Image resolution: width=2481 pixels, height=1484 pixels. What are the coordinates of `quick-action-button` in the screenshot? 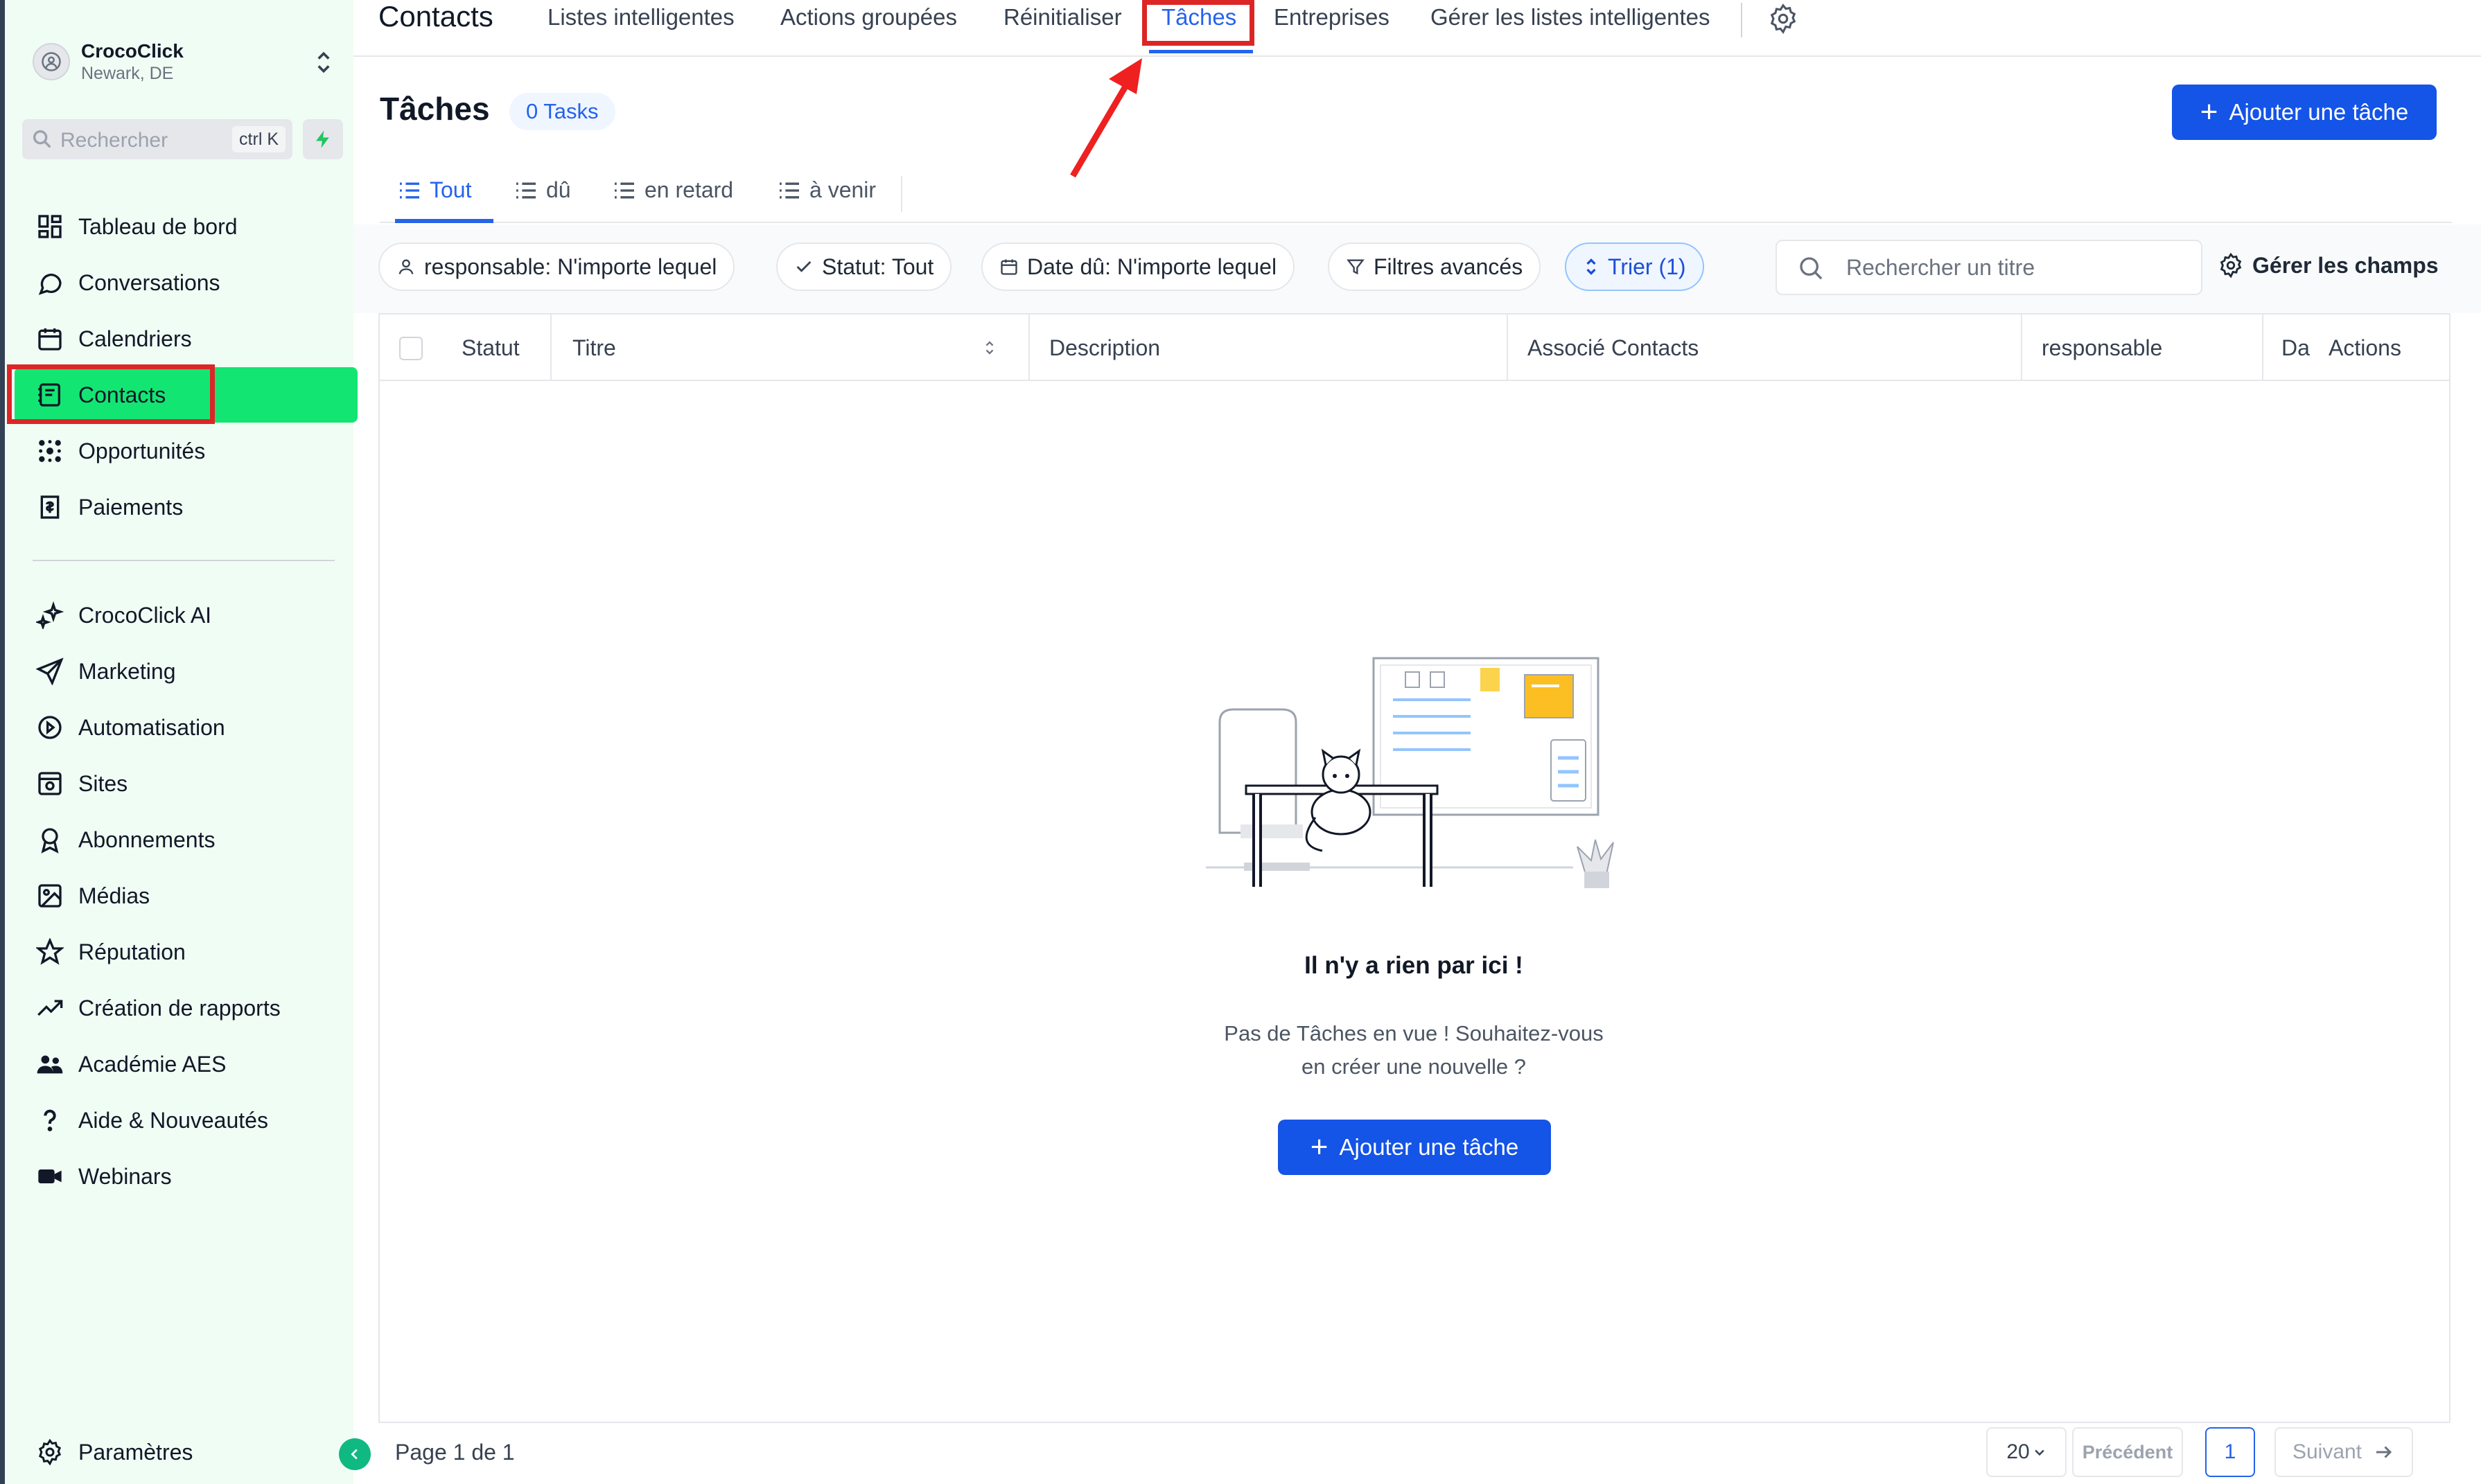 It's located at (323, 139).